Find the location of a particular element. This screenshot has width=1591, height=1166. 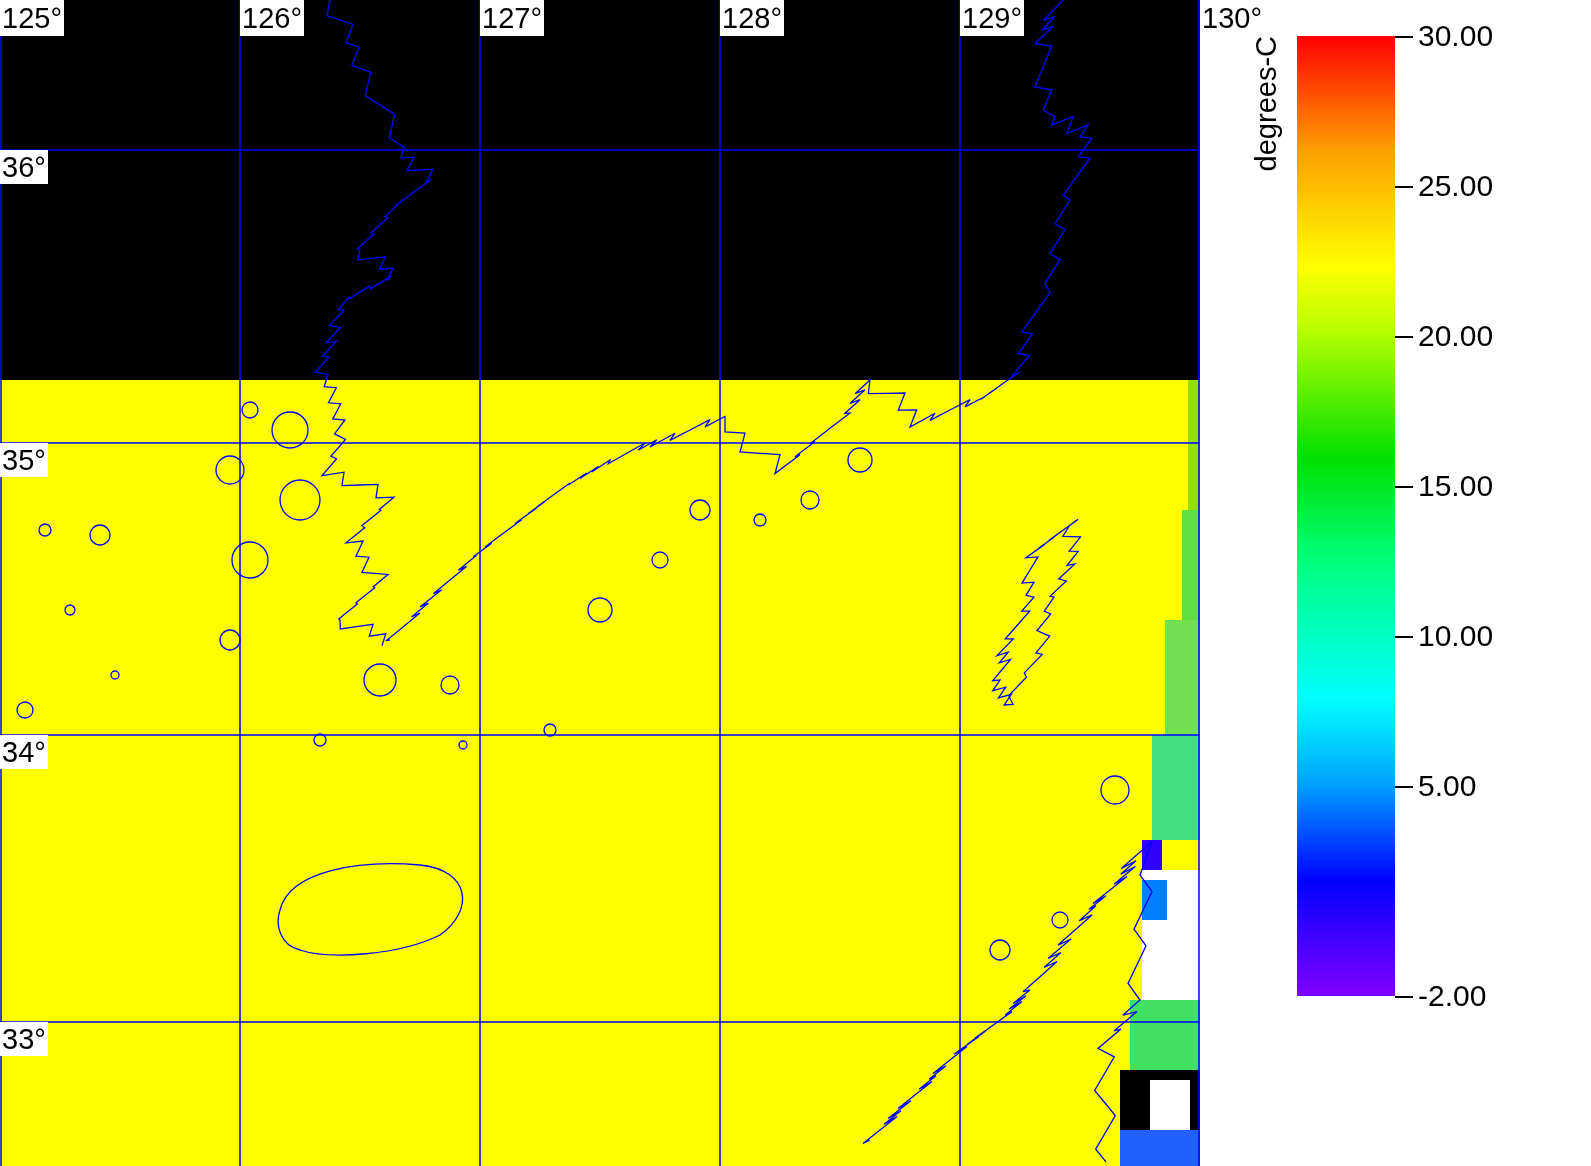

tick-label: -2.00 is located at coordinates (1452, 996).